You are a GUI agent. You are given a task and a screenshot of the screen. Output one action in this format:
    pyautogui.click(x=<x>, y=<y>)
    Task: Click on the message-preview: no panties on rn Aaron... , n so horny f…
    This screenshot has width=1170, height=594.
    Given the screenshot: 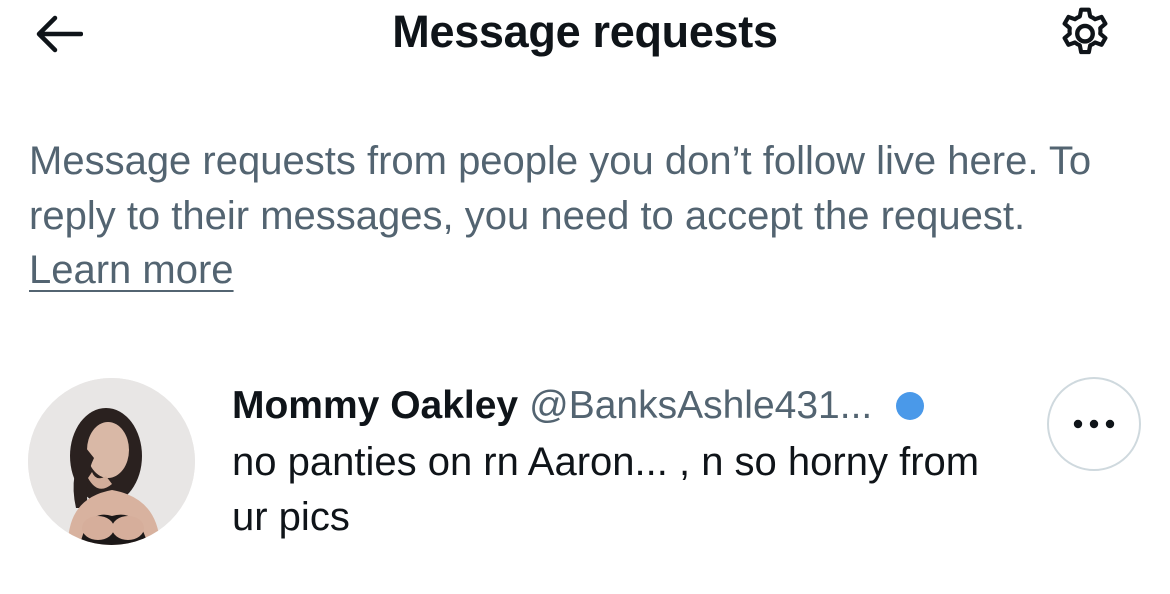 What is the action you would take?
    pyautogui.click(x=606, y=489)
    